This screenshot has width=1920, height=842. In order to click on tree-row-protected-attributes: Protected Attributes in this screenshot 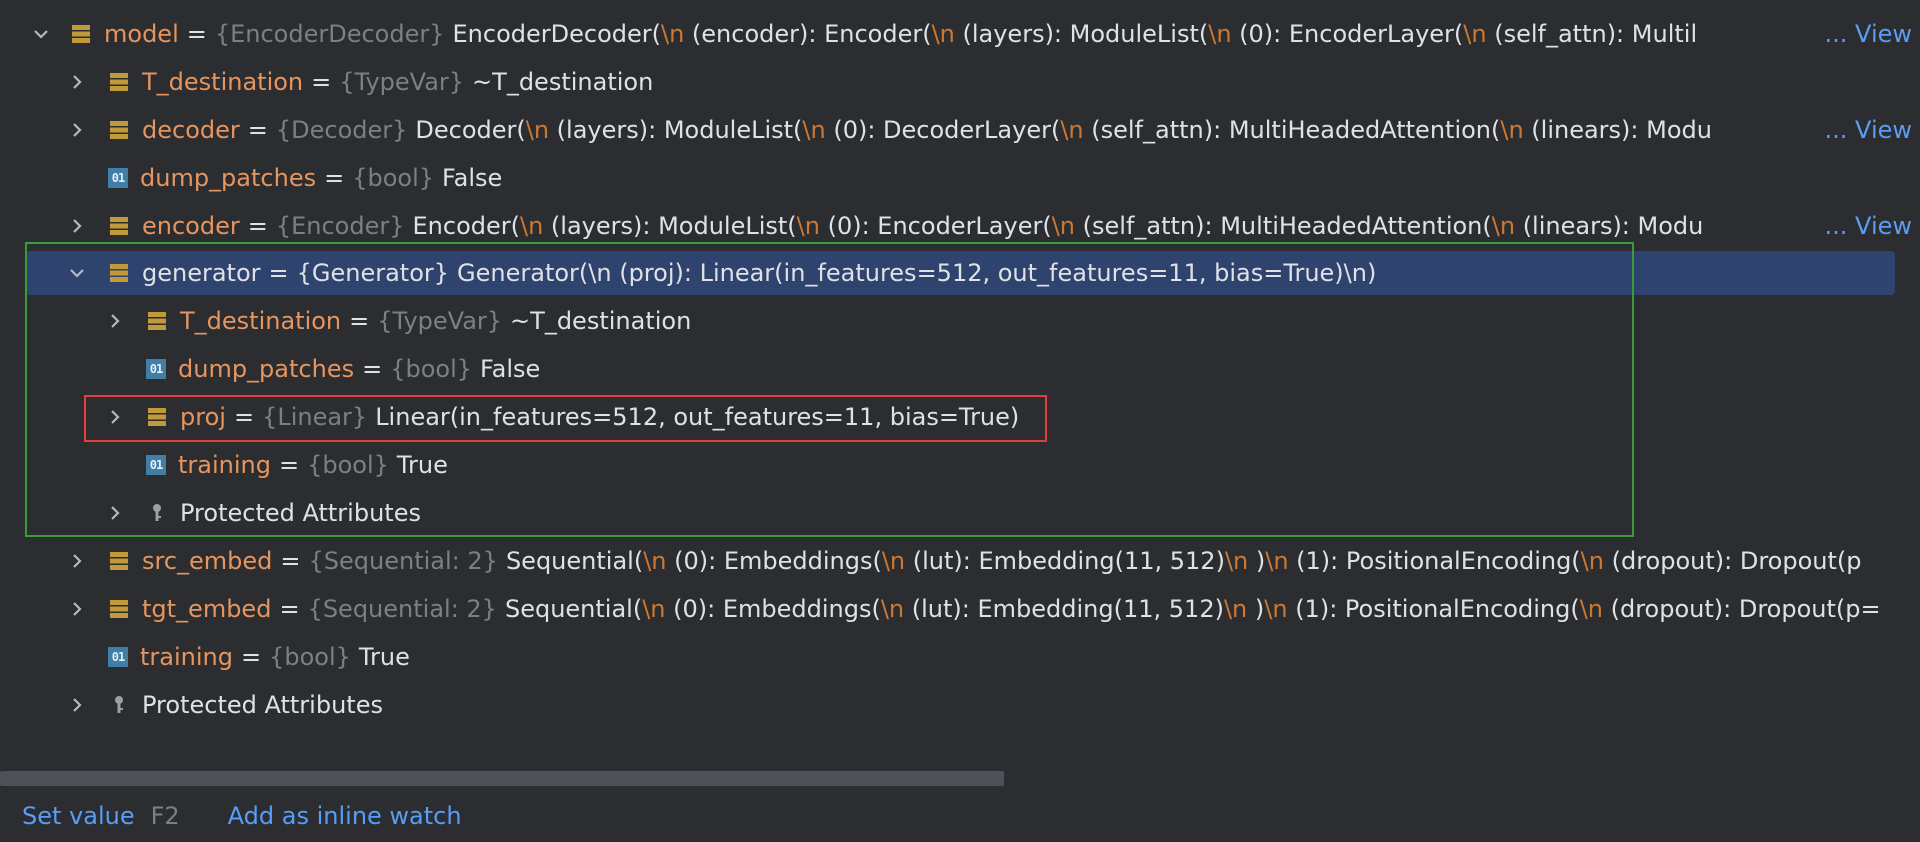, I will do `click(960, 705)`.